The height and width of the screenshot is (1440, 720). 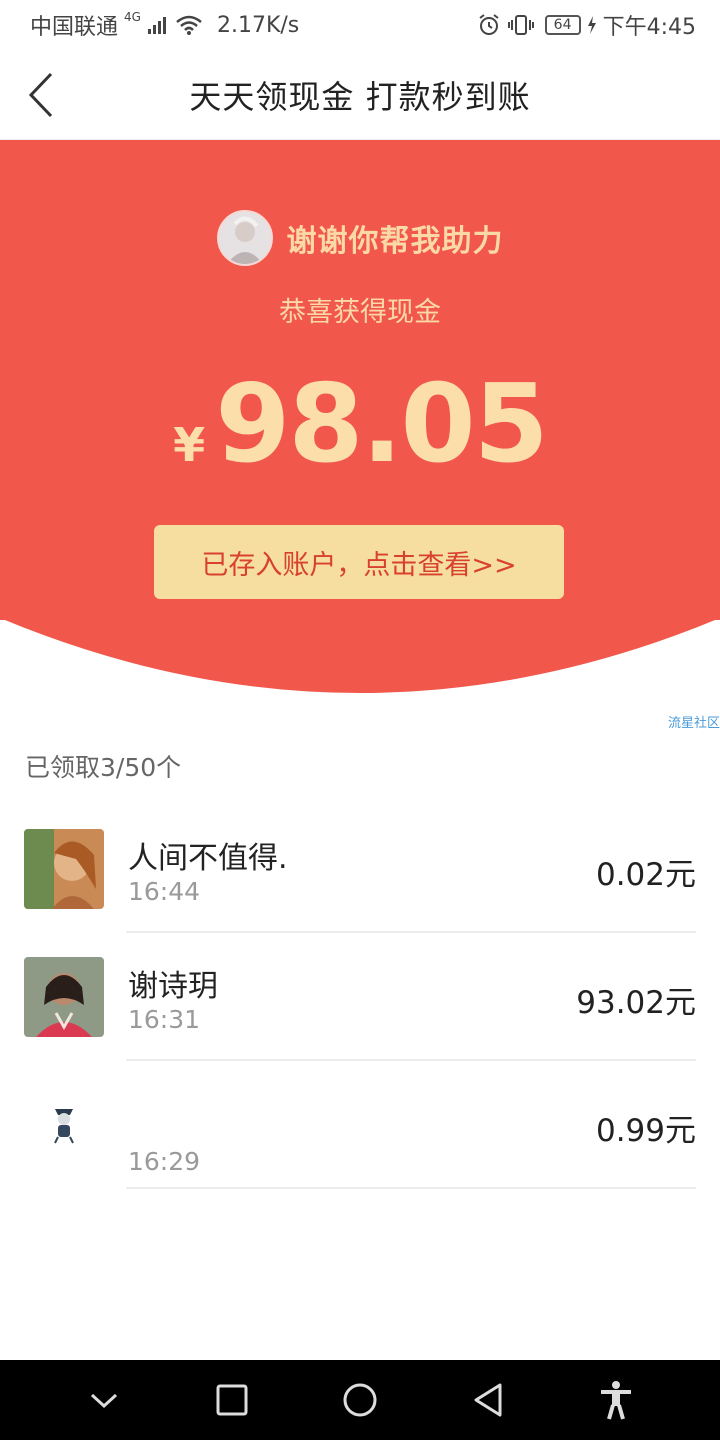 I want to click on battery-level: 64, so click(x=562, y=25).